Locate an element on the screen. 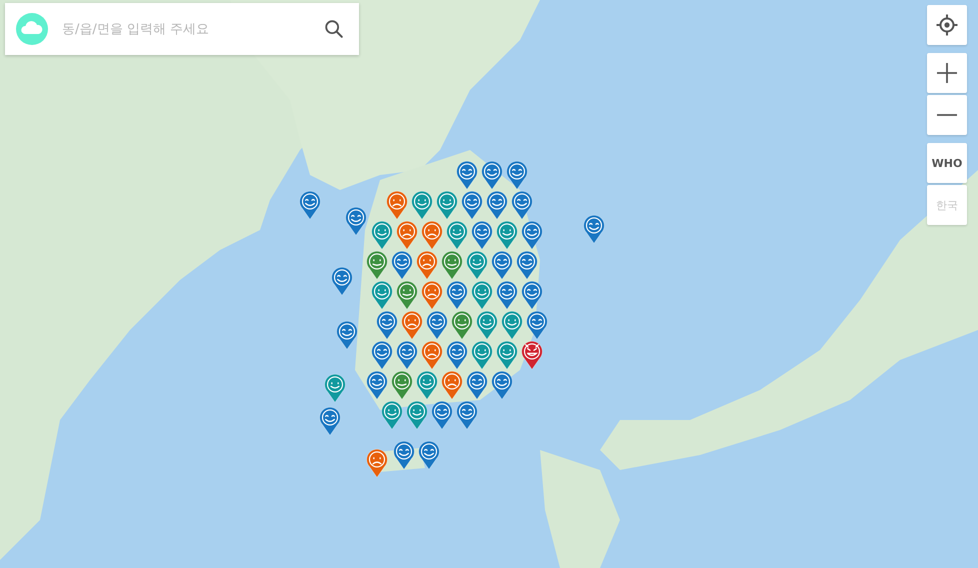 This screenshot has width=978, height=568. cloud-logo-icon is located at coordinates (32, 29).